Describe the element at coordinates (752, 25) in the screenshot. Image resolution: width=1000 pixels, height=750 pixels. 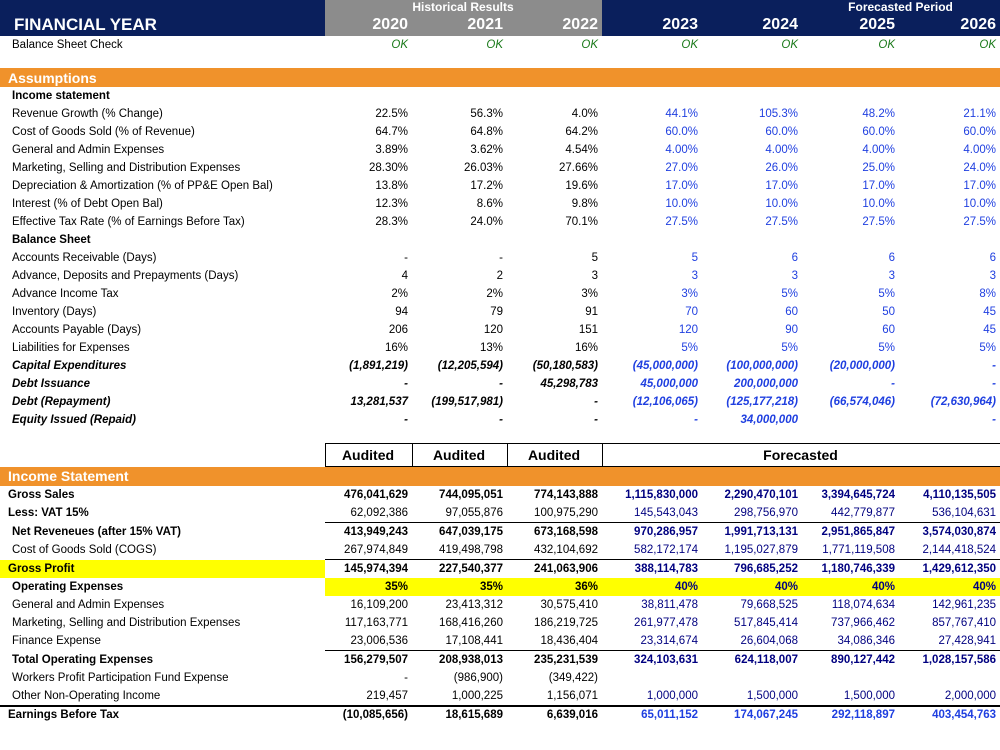
I see `year-header-2024: 2024` at that location.